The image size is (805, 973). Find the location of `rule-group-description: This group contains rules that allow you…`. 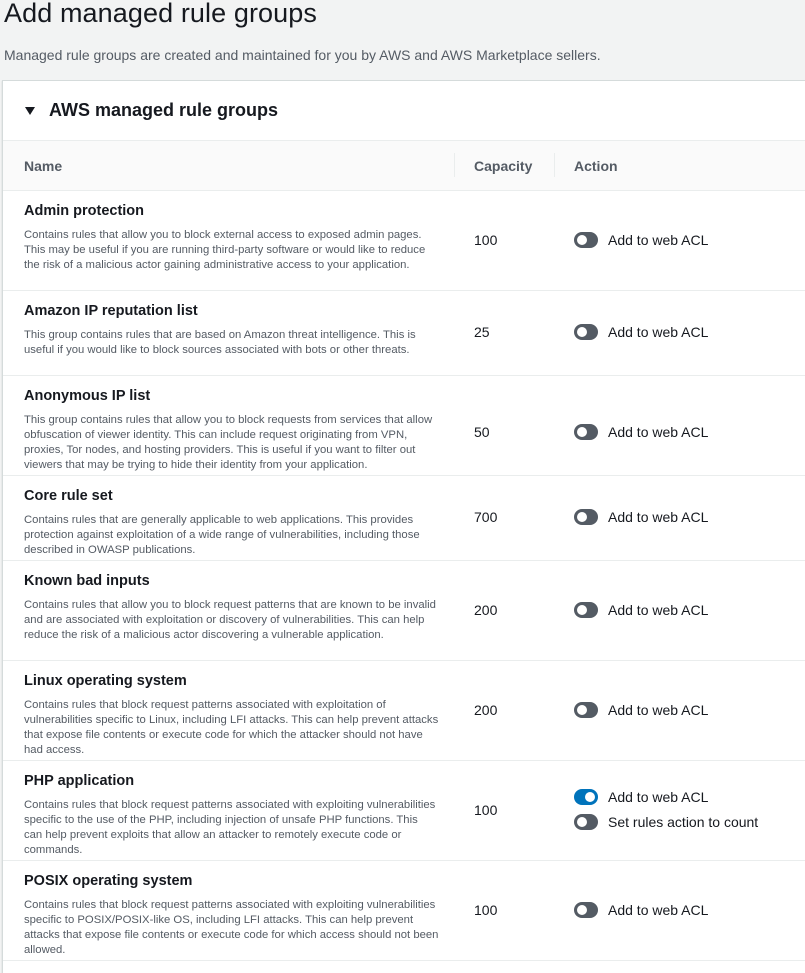

rule-group-description: This group contains rules that allow you… is located at coordinates (228, 442).